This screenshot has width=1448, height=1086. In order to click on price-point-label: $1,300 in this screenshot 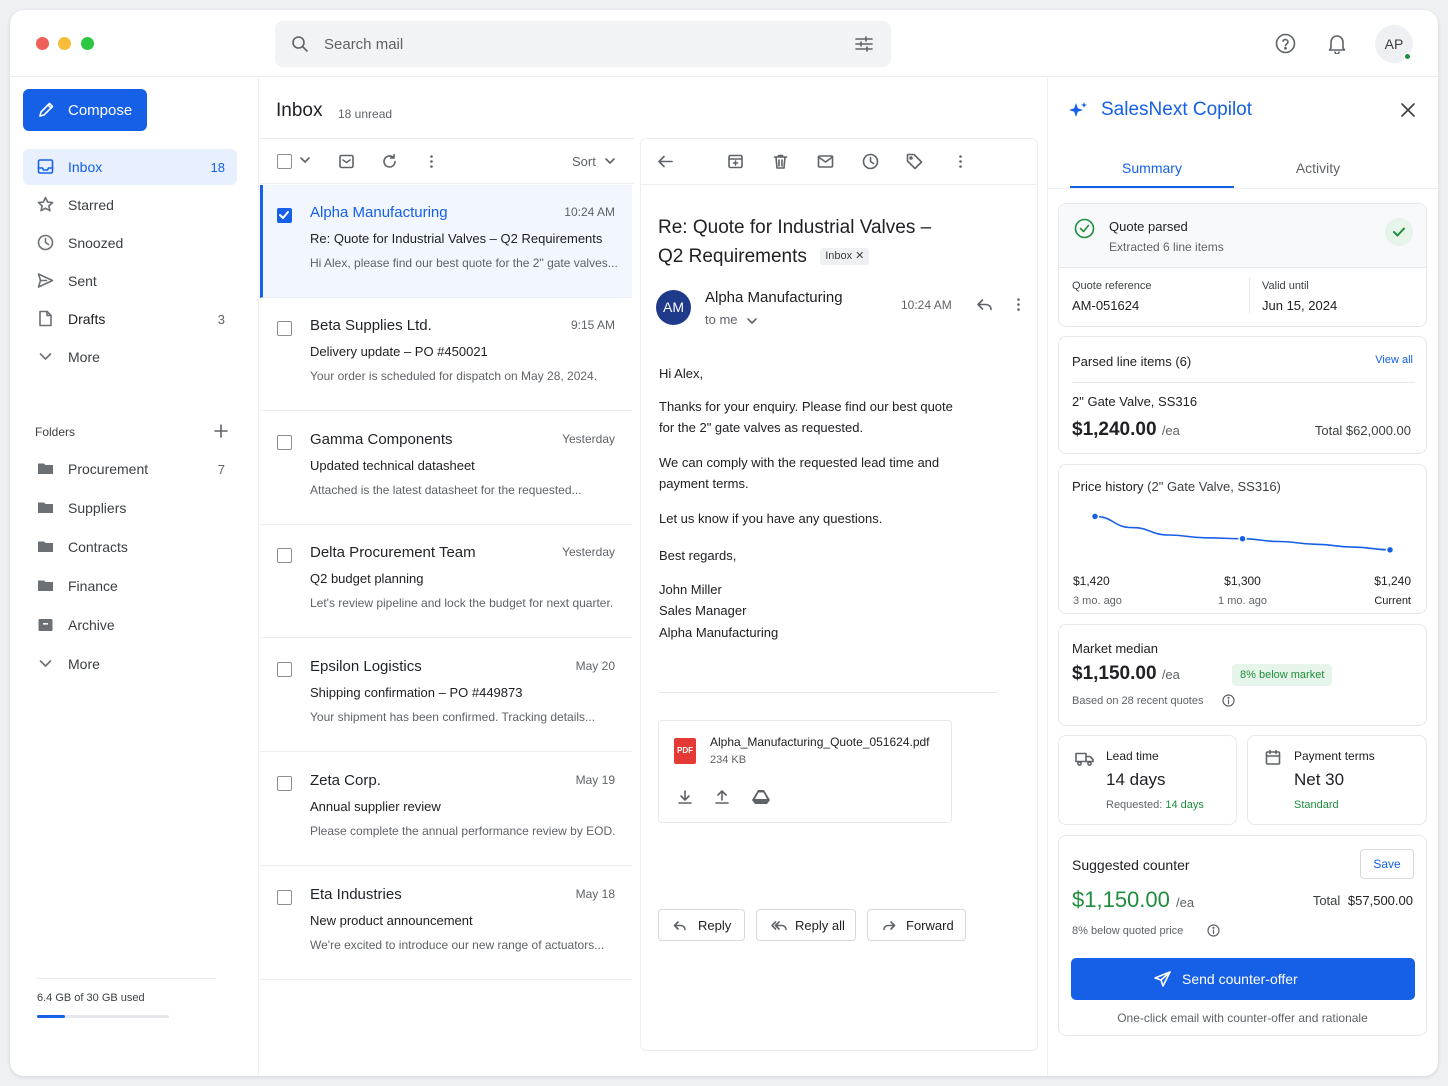, I will do `click(1242, 581)`.